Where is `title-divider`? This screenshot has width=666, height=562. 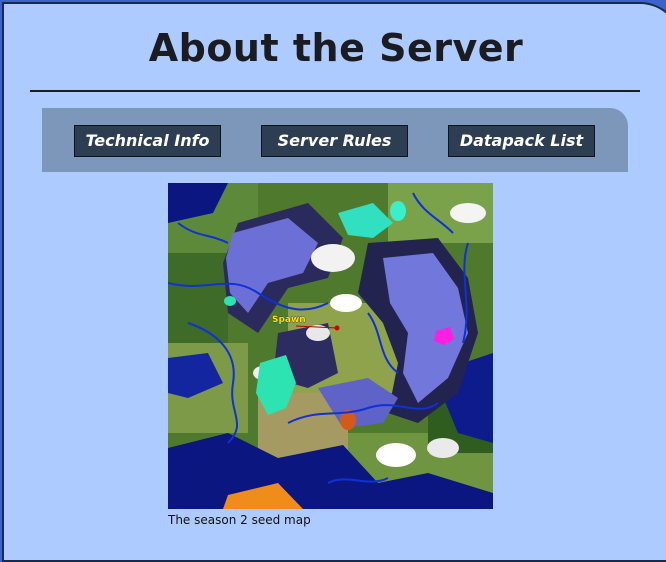
title-divider is located at coordinates (335, 91).